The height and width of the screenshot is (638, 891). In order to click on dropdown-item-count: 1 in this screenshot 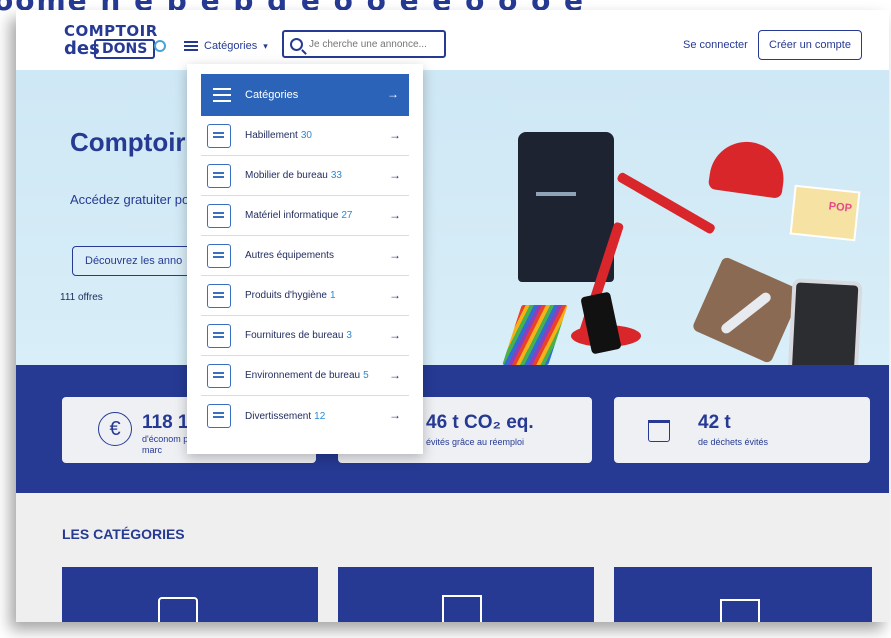, I will do `click(332, 295)`.